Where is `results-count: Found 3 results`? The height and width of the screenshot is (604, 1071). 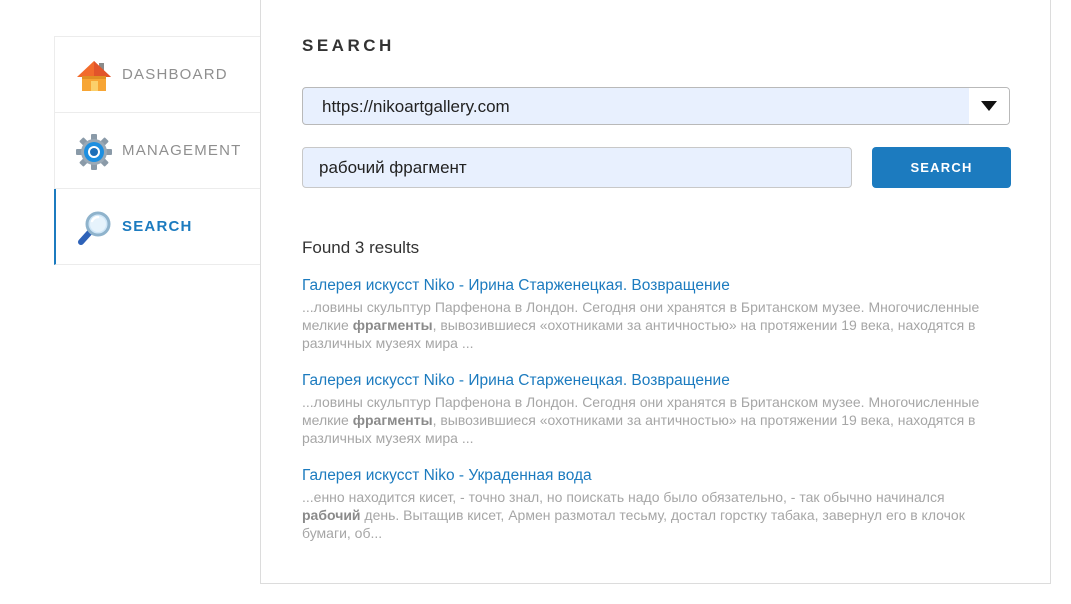 results-count: Found 3 results is located at coordinates (361, 247).